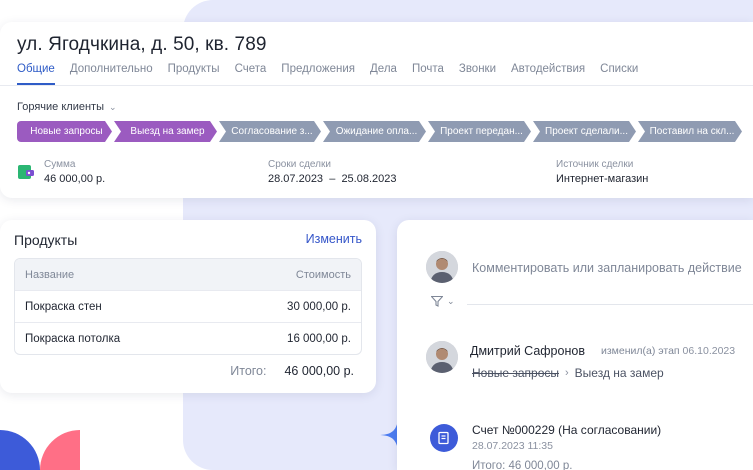  What do you see at coordinates (188, 338) in the screenshot?
I see `table-row: Покраска потолка 16 000,00 р.` at bounding box center [188, 338].